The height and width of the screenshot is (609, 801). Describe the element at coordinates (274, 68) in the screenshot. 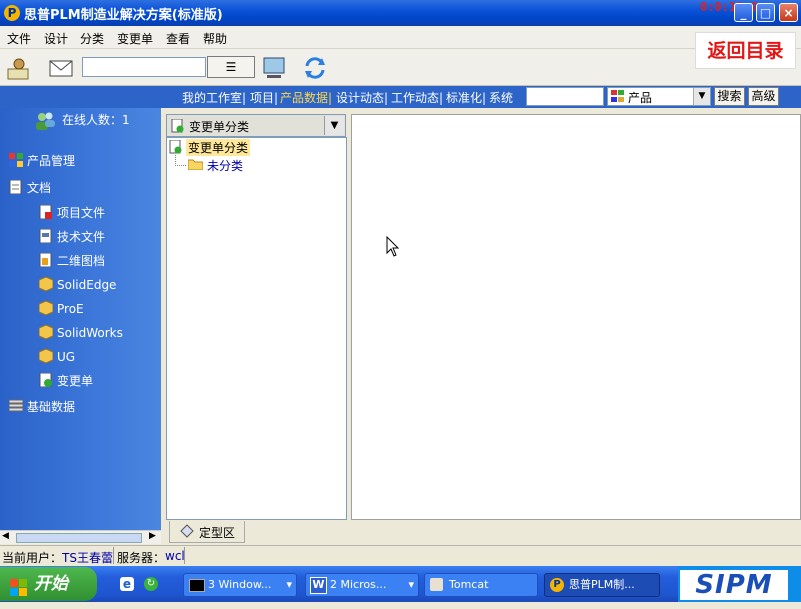

I see `monitor-icon` at that location.